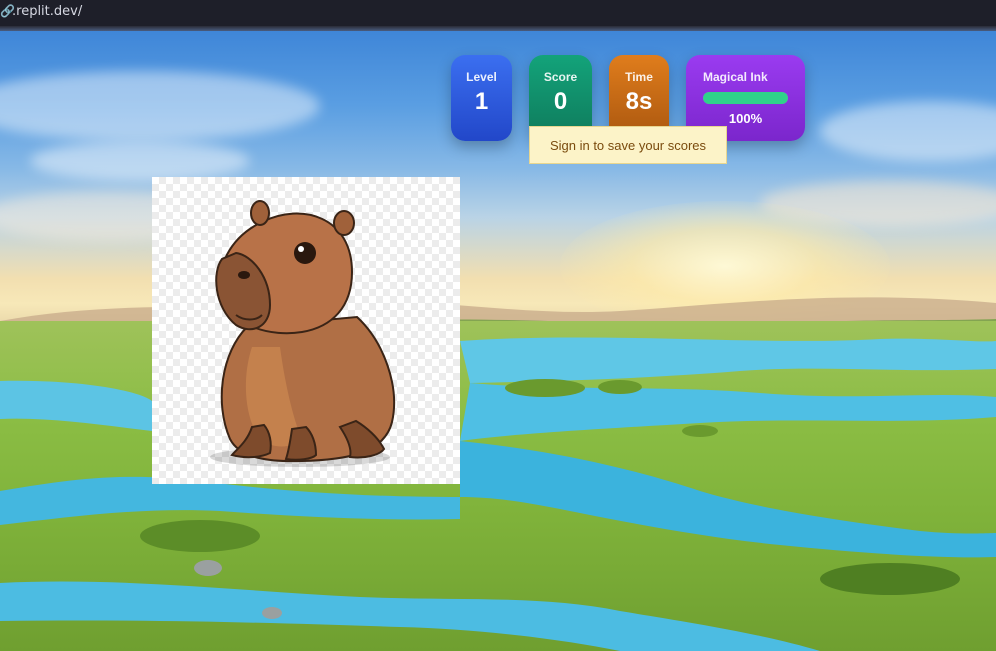 The image size is (996, 651). Describe the element at coordinates (560, 101) in the screenshot. I see `score-value: 0` at that location.